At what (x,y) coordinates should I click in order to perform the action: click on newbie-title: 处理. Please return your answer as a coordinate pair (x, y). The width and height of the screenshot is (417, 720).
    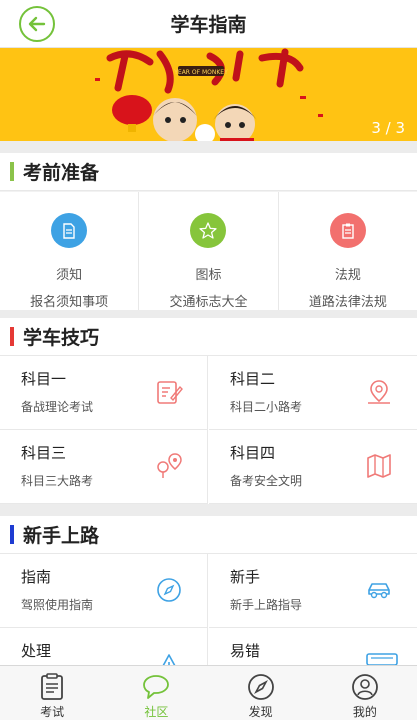
    Looking at the image, I should click on (36, 651).